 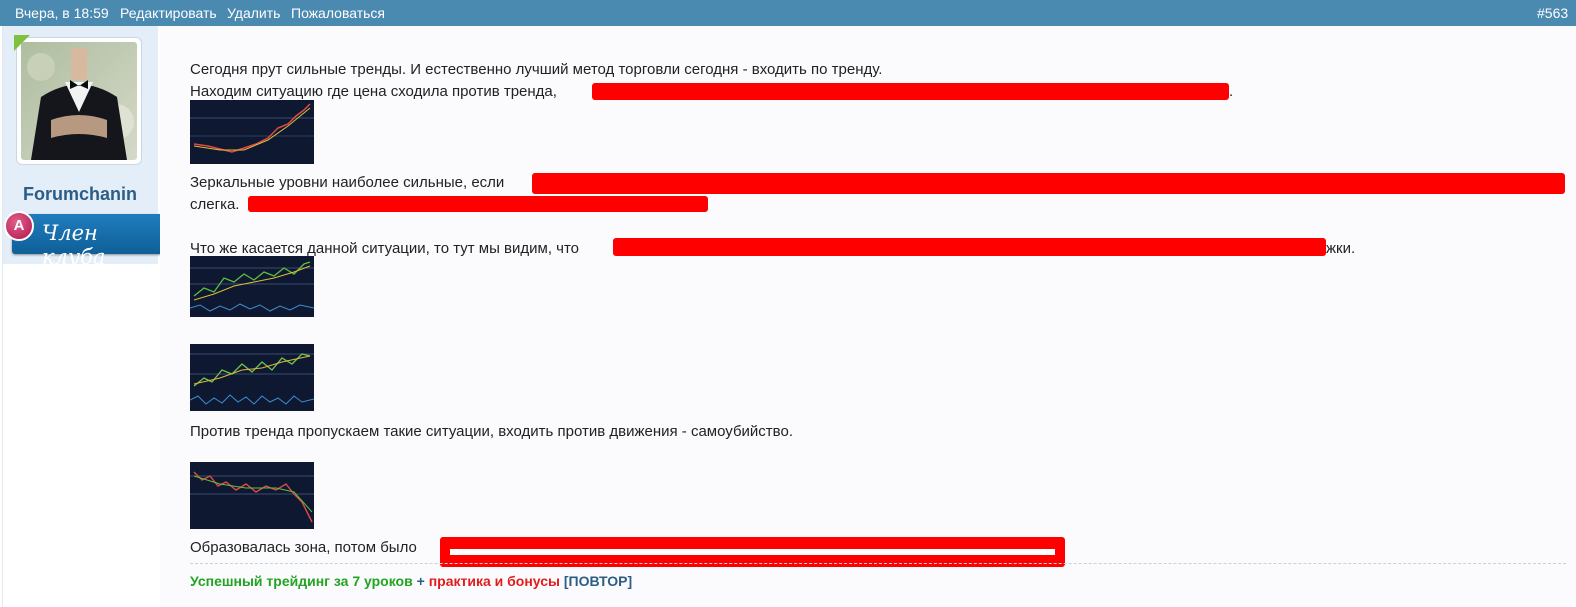 I want to click on sidebar-divider, so click(x=2, y=316).